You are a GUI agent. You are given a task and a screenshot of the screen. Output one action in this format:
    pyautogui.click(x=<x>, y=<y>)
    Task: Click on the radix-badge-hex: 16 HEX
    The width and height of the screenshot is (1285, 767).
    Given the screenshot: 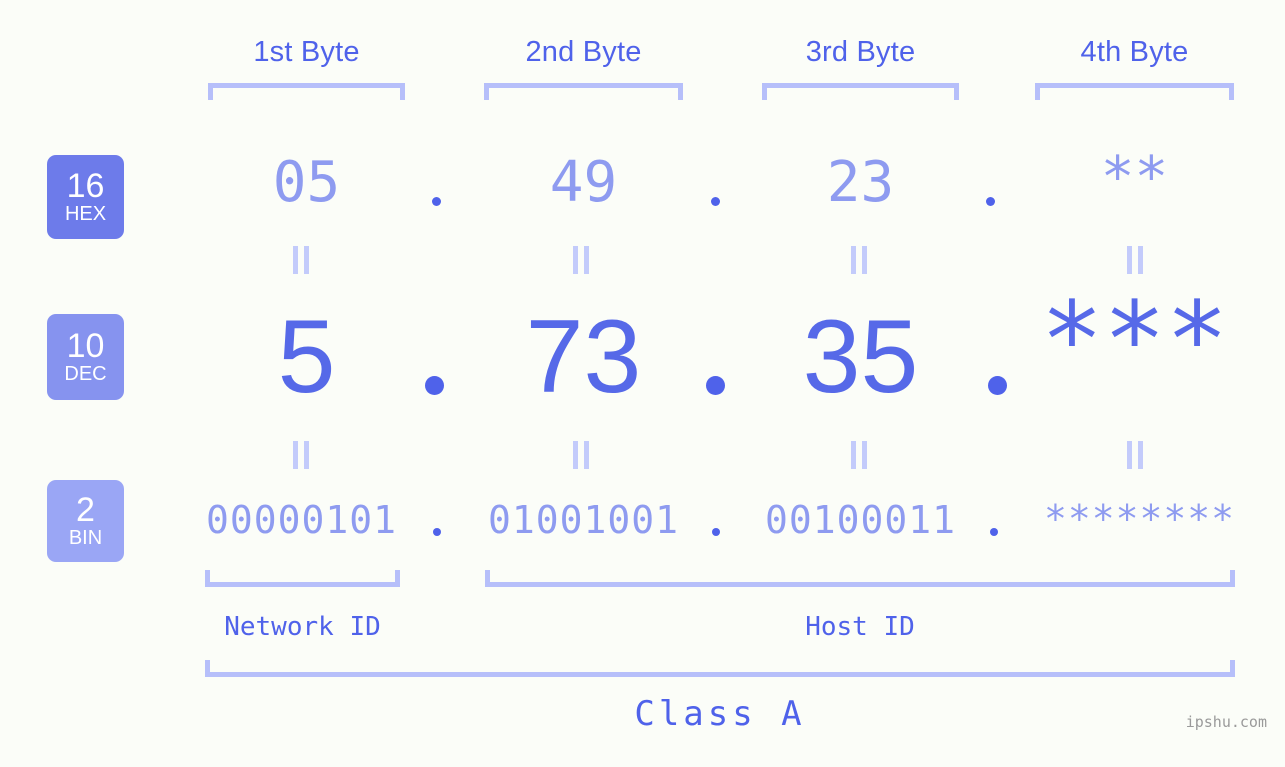 What is the action you would take?
    pyautogui.click(x=85, y=197)
    